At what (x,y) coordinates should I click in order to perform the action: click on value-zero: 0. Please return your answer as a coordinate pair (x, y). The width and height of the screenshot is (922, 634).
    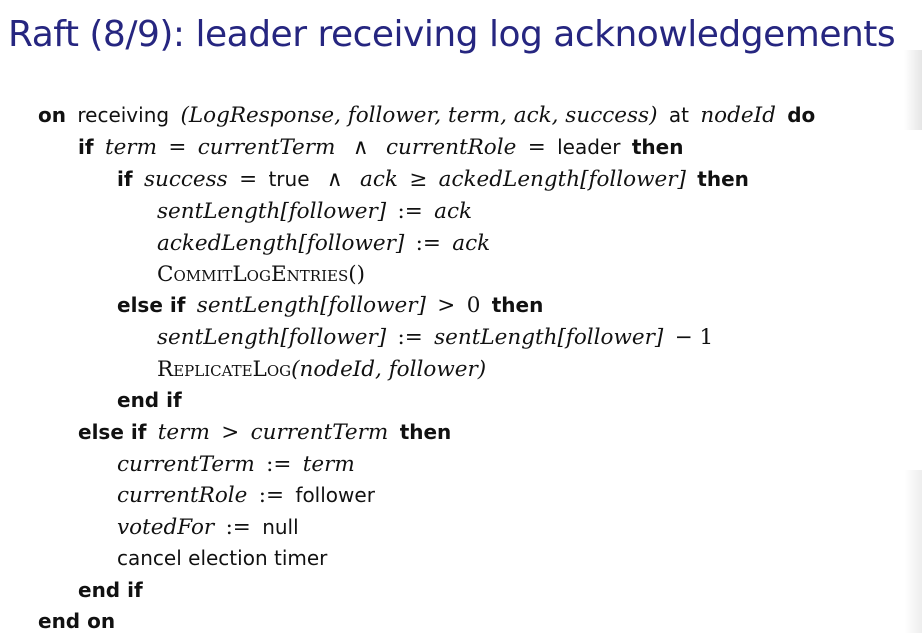
    Looking at the image, I should click on (473, 305).